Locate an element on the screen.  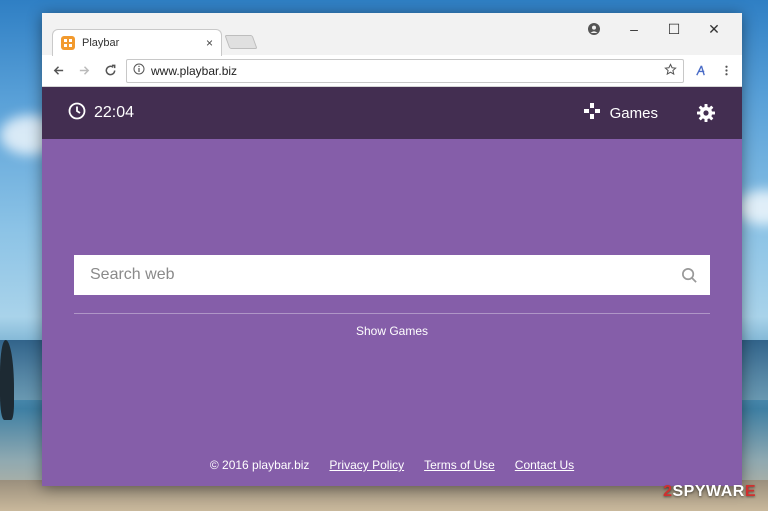
address-bar: www.playbar.biz is located at coordinates (405, 70).